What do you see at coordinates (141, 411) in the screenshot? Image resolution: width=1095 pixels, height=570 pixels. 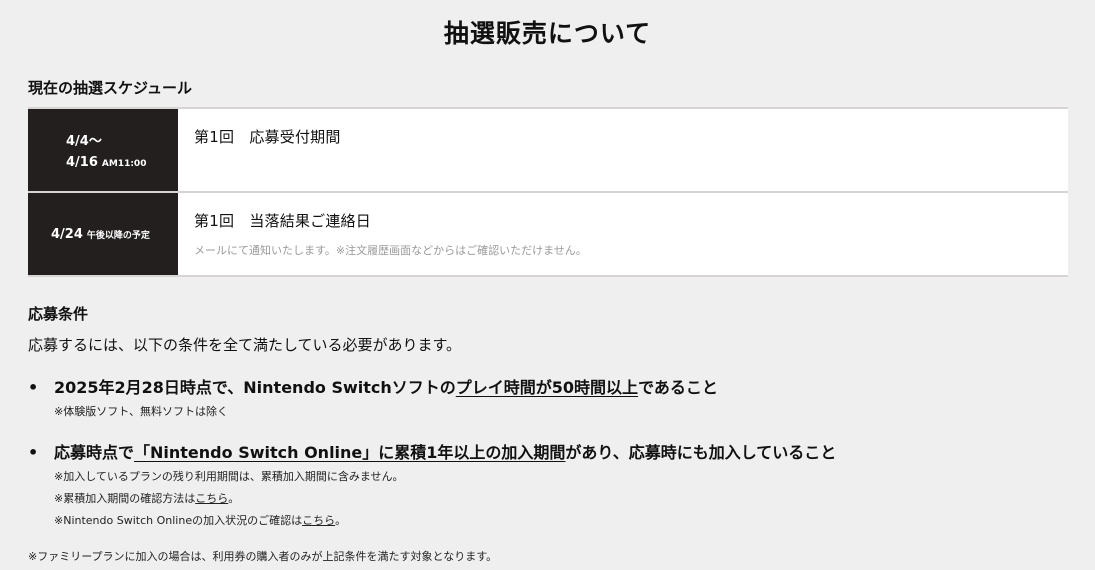 I see `condition-note: ※体験版ソフト、無料ソフトは除く` at bounding box center [141, 411].